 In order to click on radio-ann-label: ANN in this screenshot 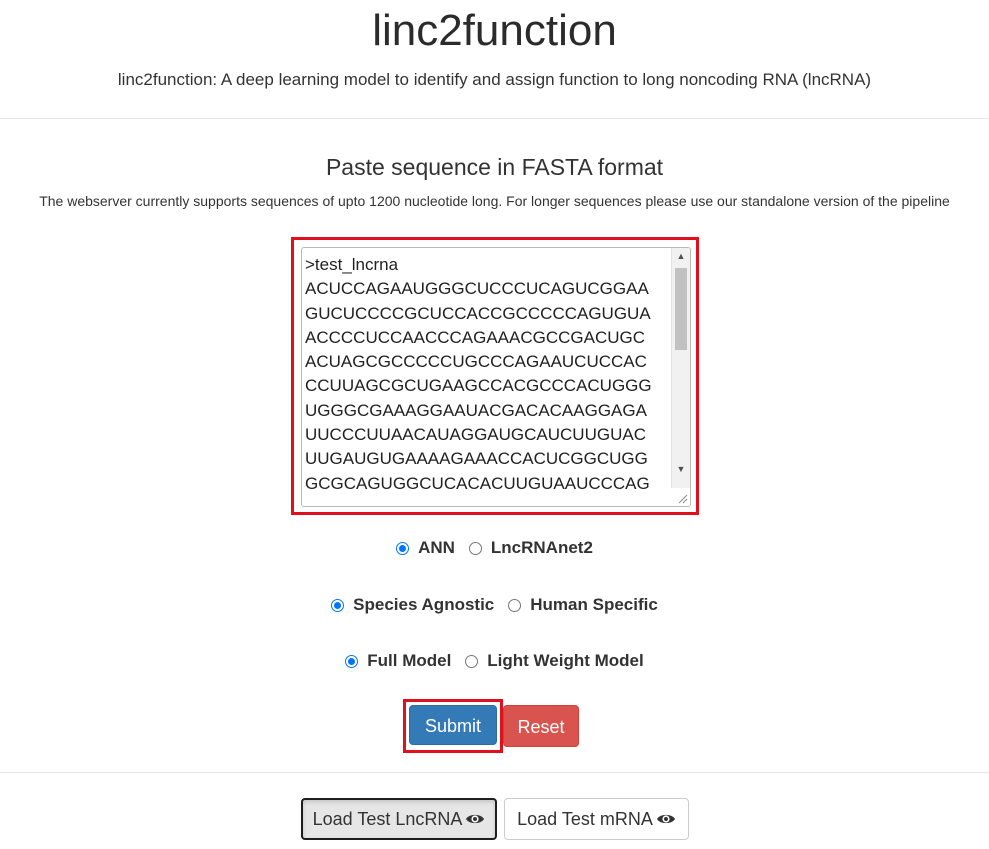, I will do `click(436, 548)`.